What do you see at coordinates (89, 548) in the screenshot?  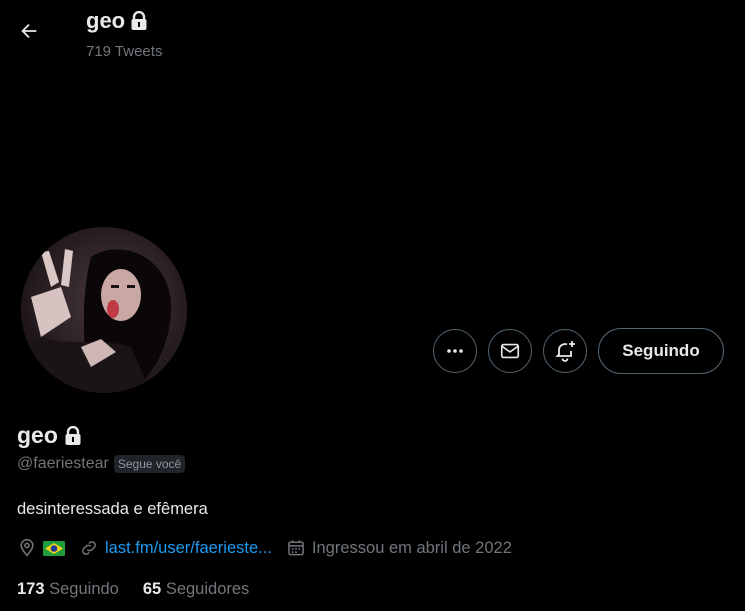 I see `link-icon` at bounding box center [89, 548].